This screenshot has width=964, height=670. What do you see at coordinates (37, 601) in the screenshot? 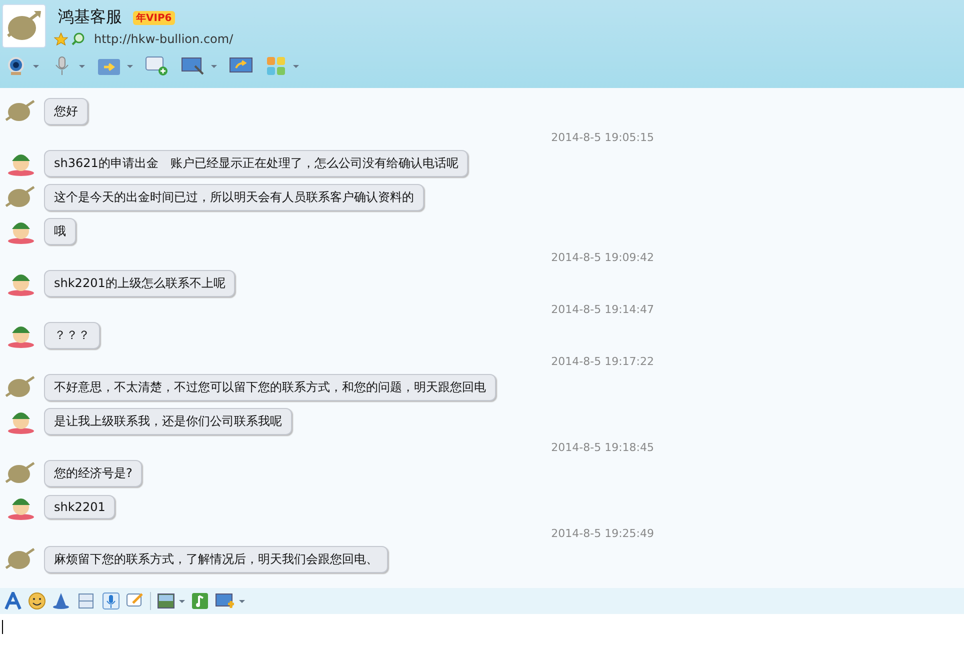
I see `smiley-icon` at bounding box center [37, 601].